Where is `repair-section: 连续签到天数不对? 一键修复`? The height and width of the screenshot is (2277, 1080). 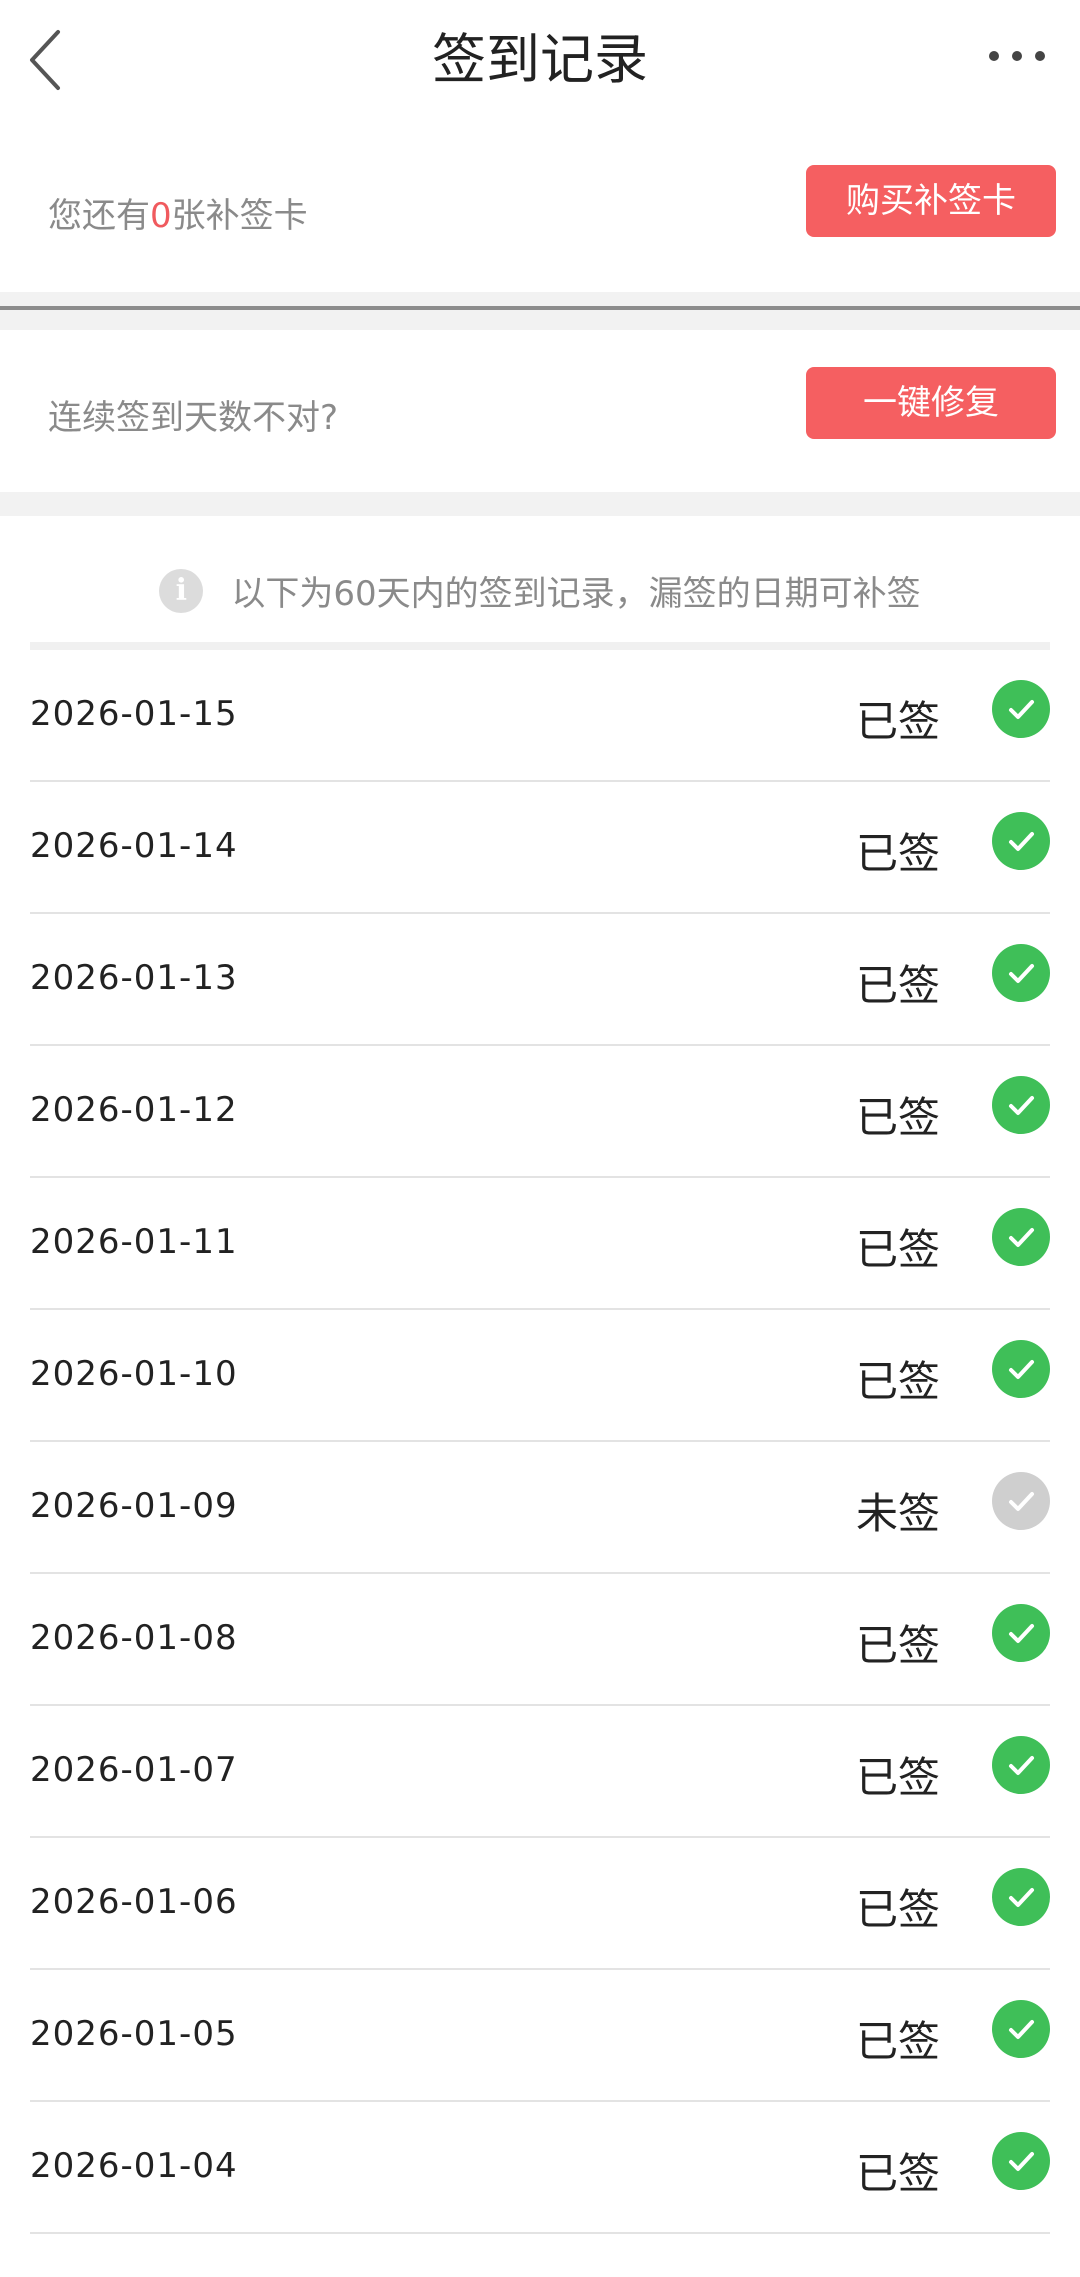
repair-section: 连续签到天数不对? 一键修复 is located at coordinates (540, 411).